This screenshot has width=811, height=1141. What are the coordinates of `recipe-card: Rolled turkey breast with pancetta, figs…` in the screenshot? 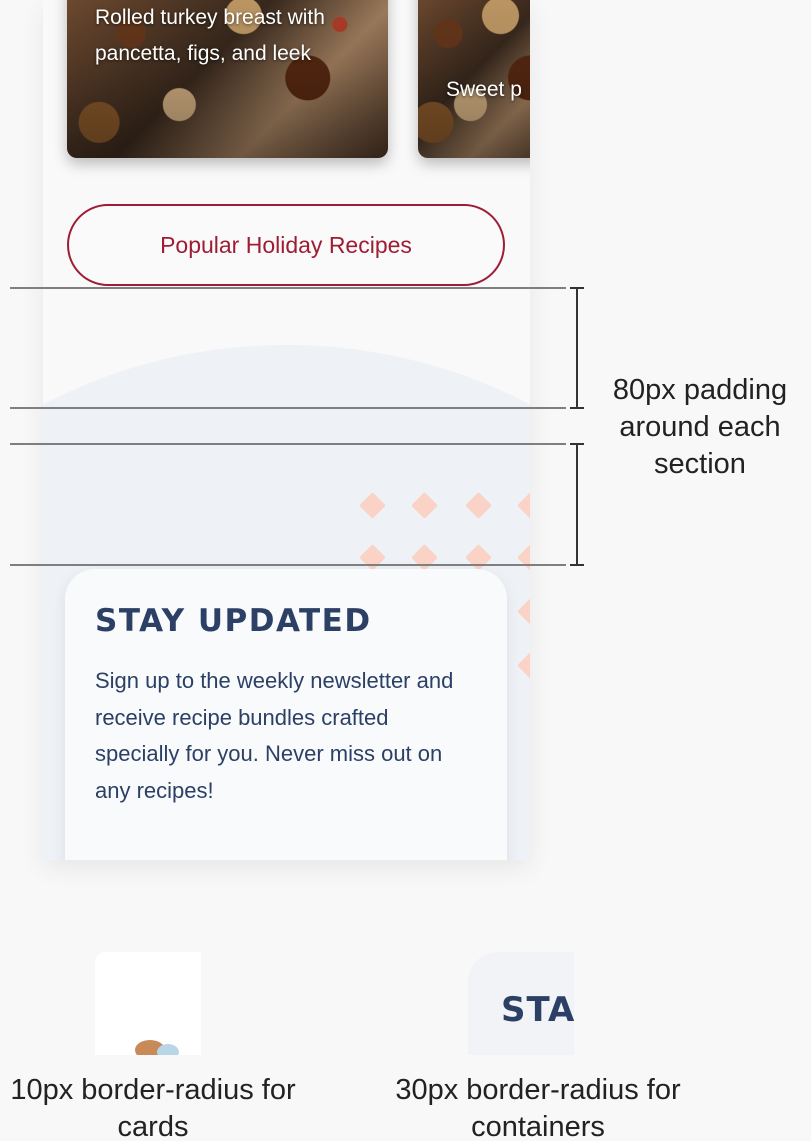 It's located at (227, 79).